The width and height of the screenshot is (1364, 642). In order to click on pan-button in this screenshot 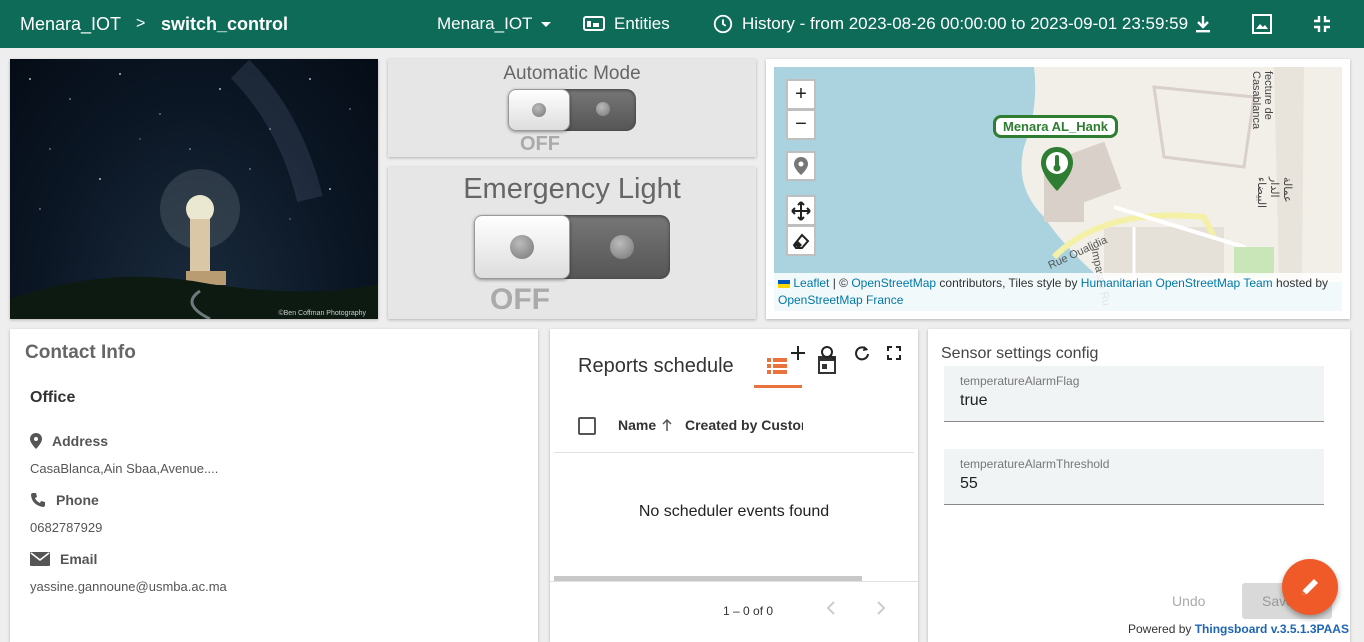, I will do `click(801, 210)`.